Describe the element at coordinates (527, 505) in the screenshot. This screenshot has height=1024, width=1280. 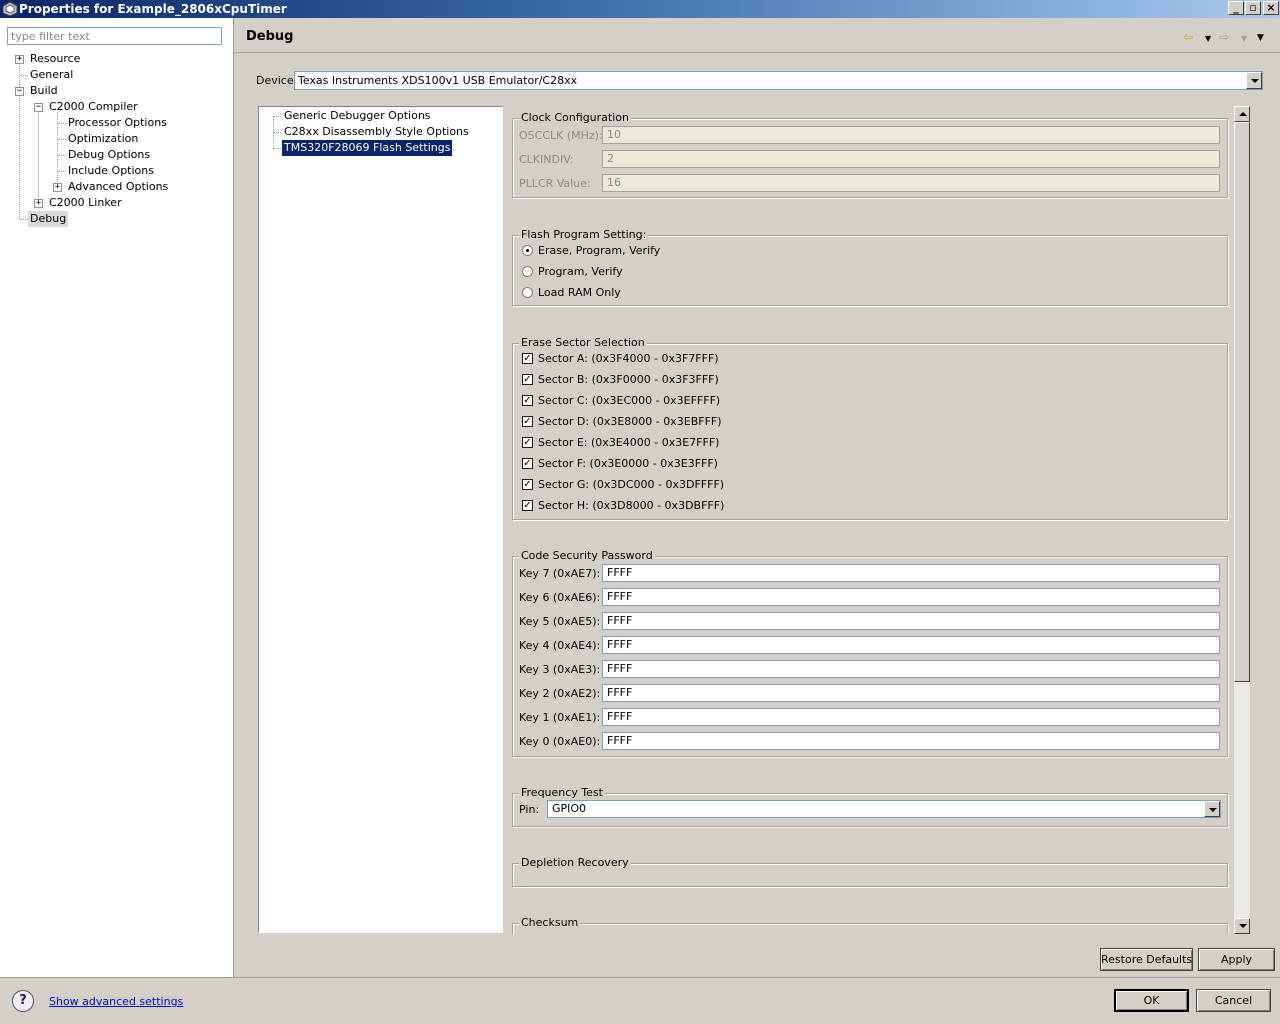
I see `sector-h-checkbox: ✓` at that location.